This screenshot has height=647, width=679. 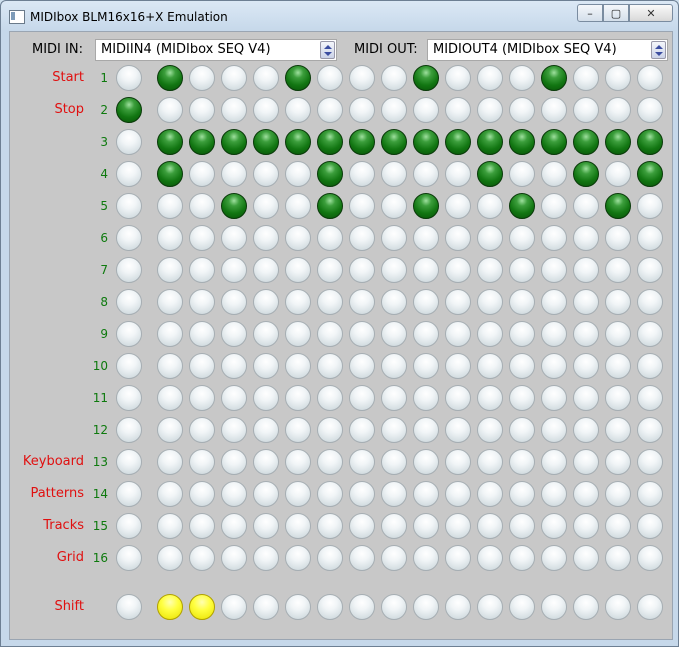 I want to click on title-bar: MIDIbox BLM16x16+X Emulation – ▢ ✕, so click(x=339, y=16).